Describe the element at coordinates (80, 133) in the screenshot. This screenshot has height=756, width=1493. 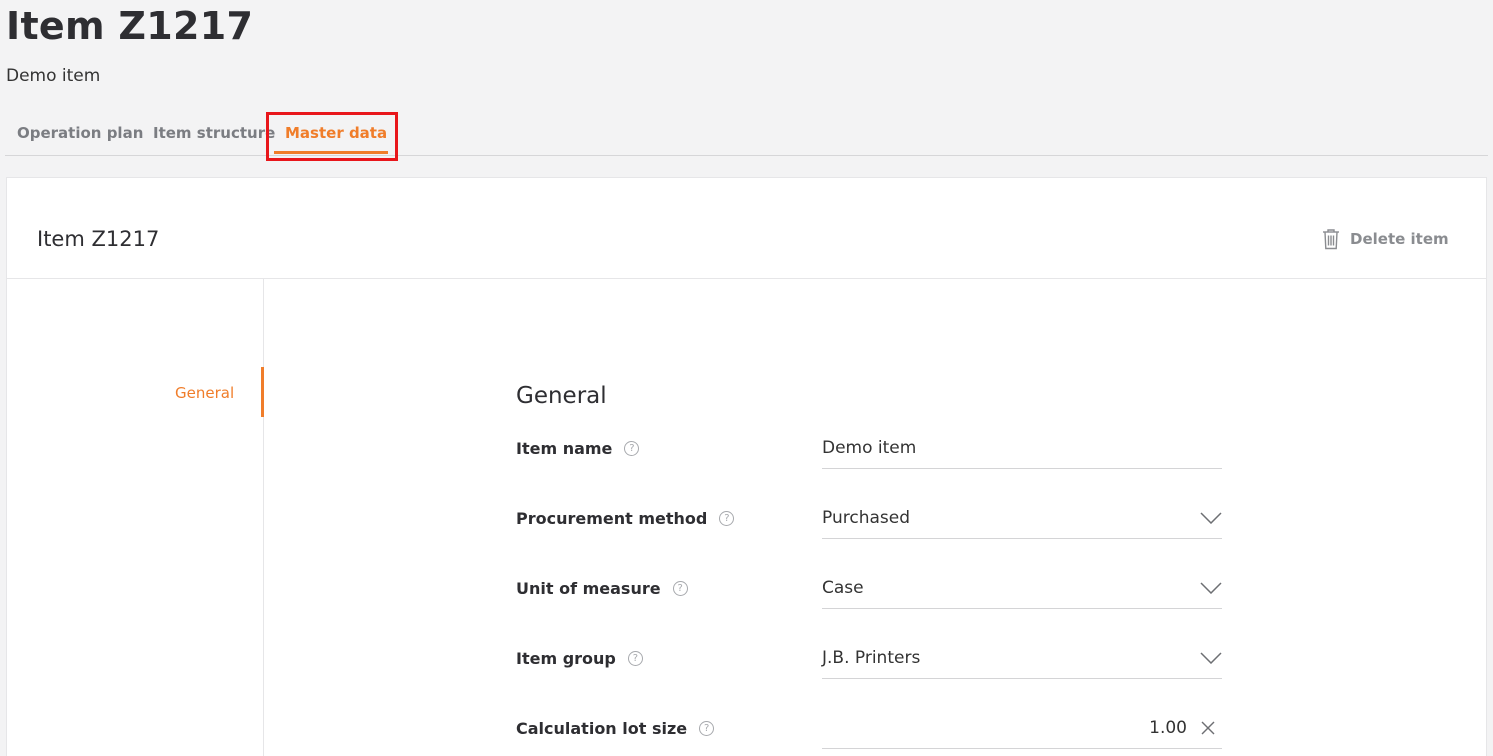
I see `tab-operation-plan: Operation plan` at that location.